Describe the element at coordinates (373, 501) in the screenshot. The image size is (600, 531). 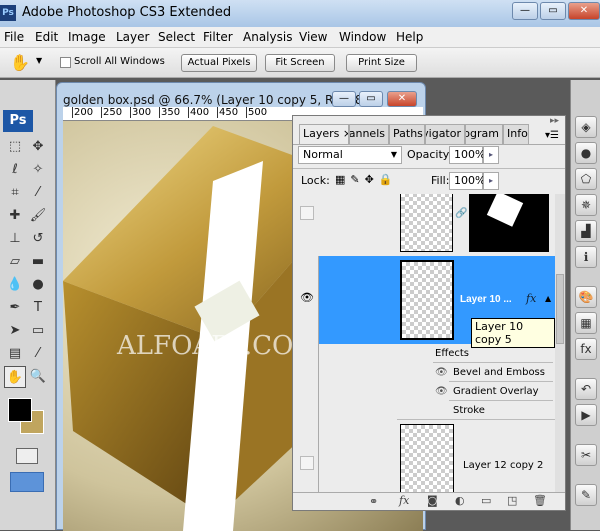
I see `link-layers-icon: ⚭` at that location.